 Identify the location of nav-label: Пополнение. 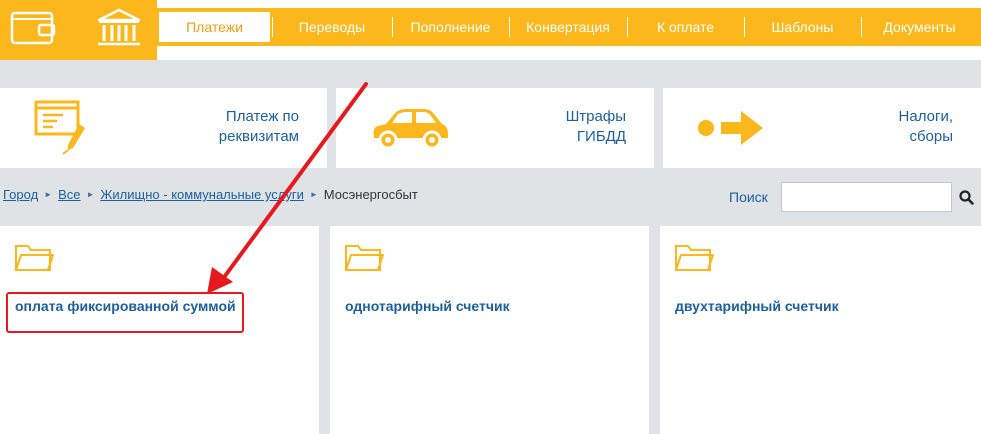
(450, 27).